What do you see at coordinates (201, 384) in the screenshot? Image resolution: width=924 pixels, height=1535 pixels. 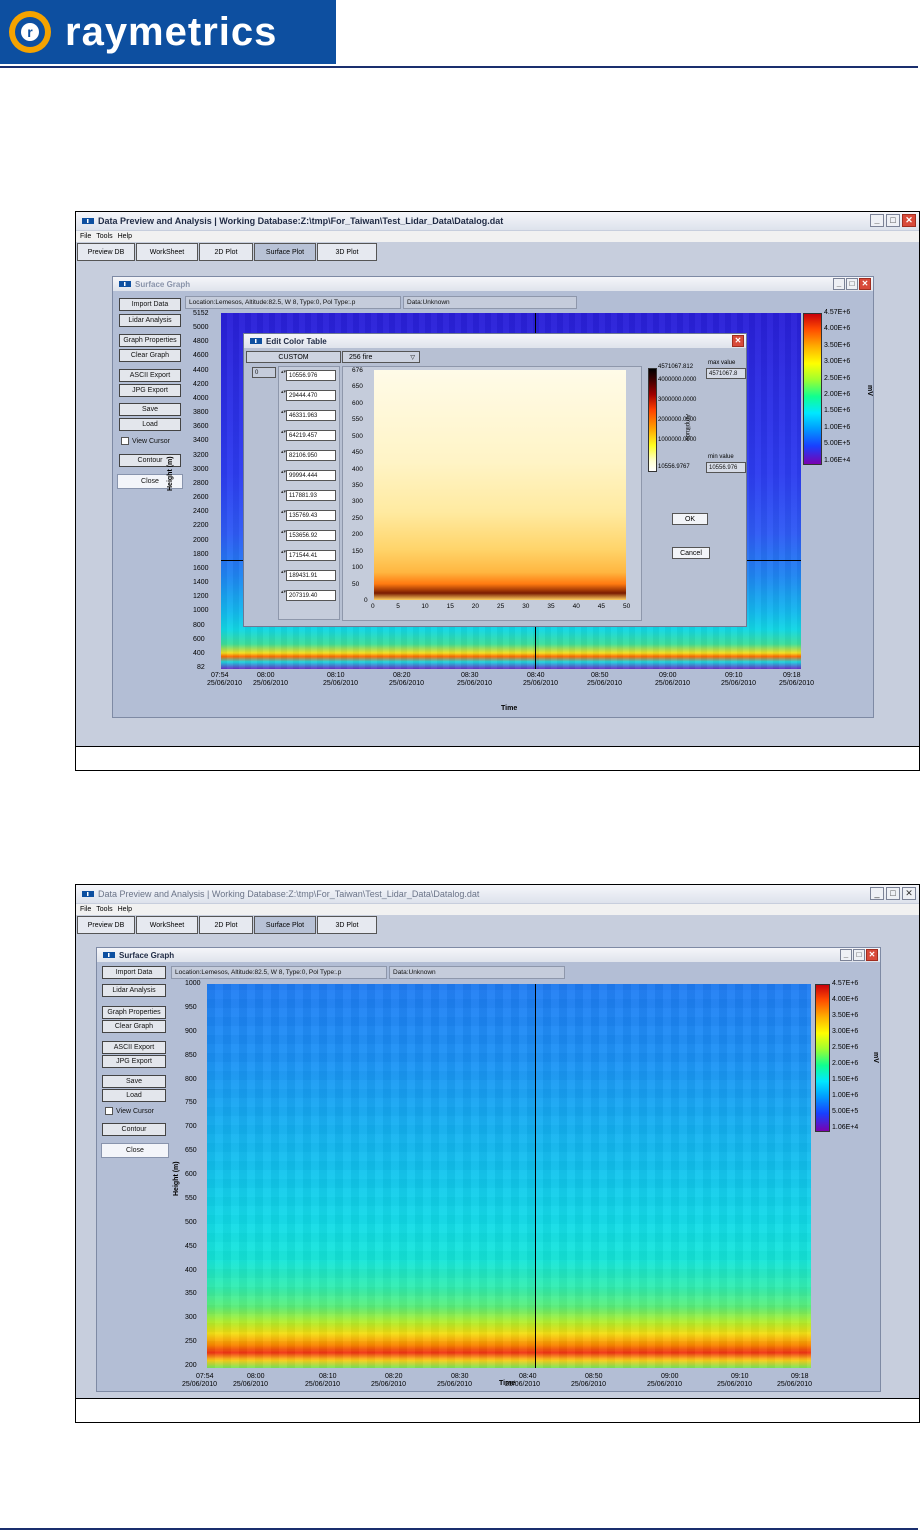 I see `y-tick-label: 4200` at bounding box center [201, 384].